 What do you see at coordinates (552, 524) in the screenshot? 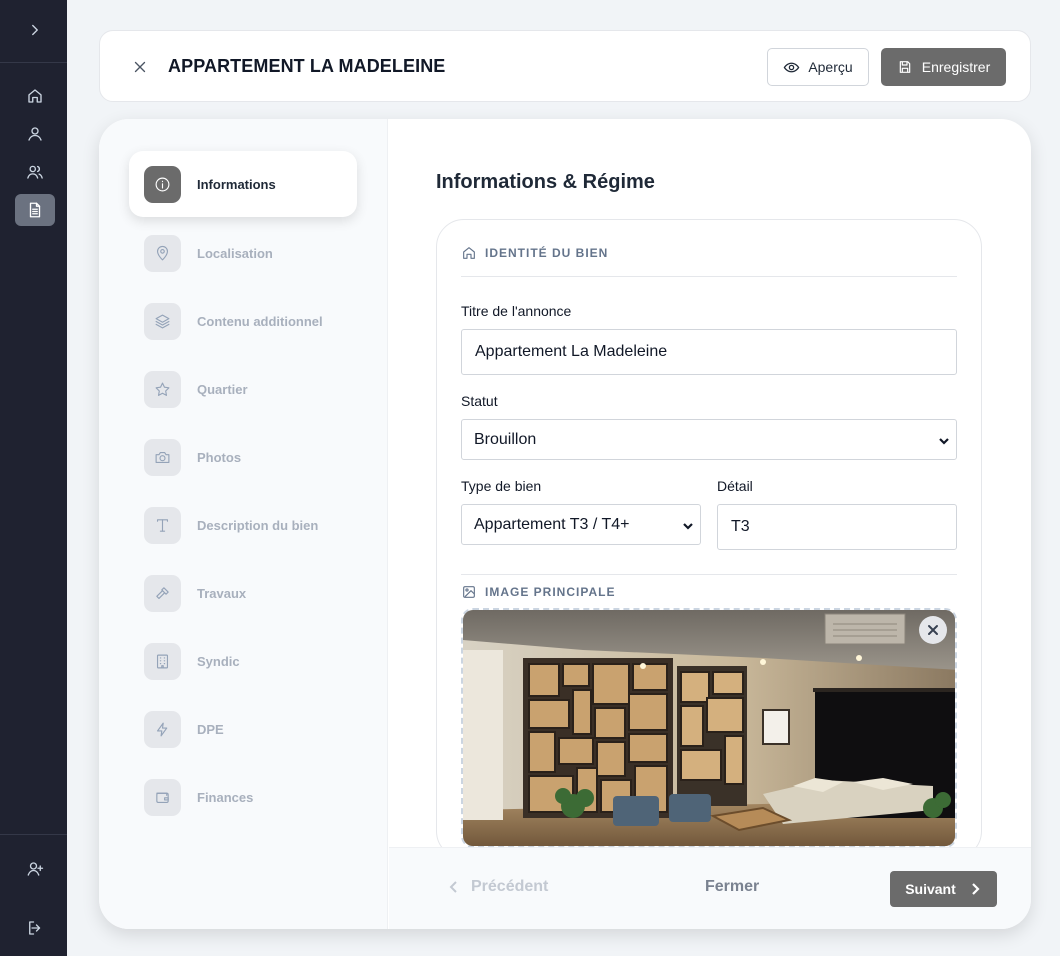
I see `type-select-value: Appartement T3 / T4+` at bounding box center [552, 524].